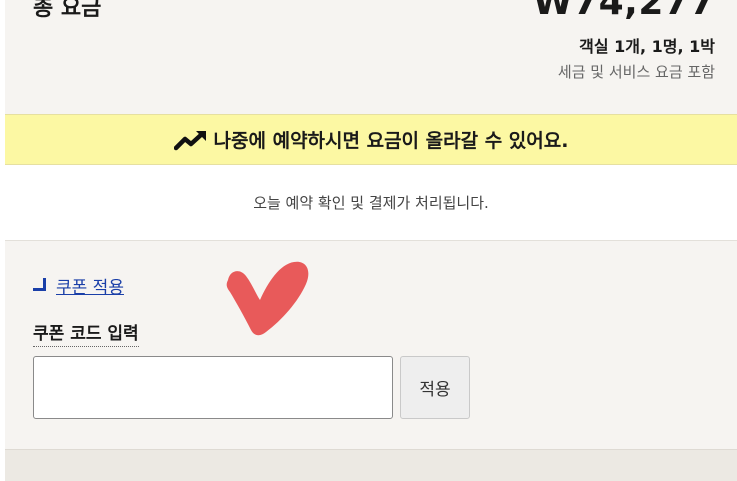 The width and height of the screenshot is (737, 481). I want to click on checkmark-annotation-icon, so click(267, 298).